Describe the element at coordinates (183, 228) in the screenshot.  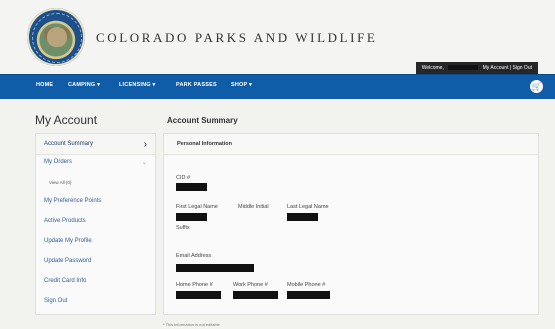
I see `suffix-label: Suffix` at that location.